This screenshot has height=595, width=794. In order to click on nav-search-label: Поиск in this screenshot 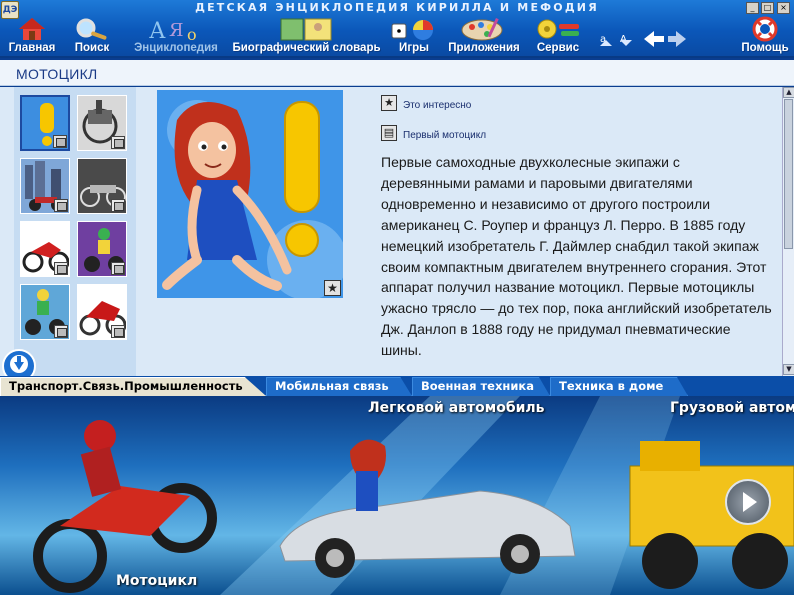, I will do `click(92, 48)`.